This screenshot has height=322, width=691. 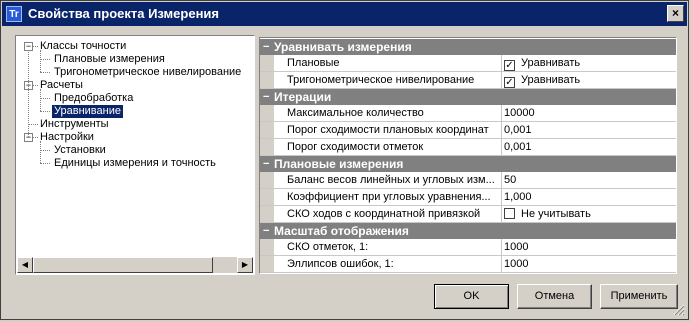 What do you see at coordinates (344, 14) in the screenshot?
I see `title-bar: Tr Свойства проекта Измерения ×` at bounding box center [344, 14].